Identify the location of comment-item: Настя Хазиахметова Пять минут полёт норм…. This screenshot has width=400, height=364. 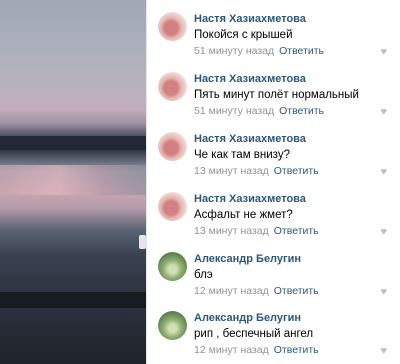
(273, 89).